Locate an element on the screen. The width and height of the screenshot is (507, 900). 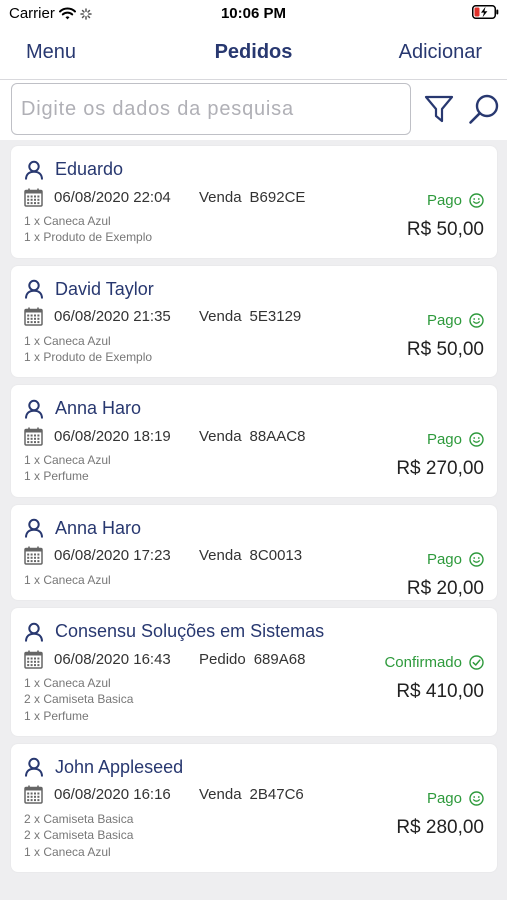
search-bar is located at coordinates (253, 110).